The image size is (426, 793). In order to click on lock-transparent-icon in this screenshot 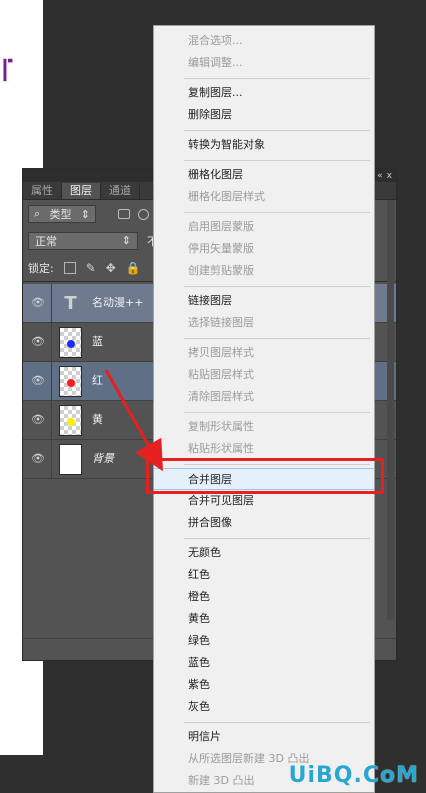, I will do `click(69, 267)`.